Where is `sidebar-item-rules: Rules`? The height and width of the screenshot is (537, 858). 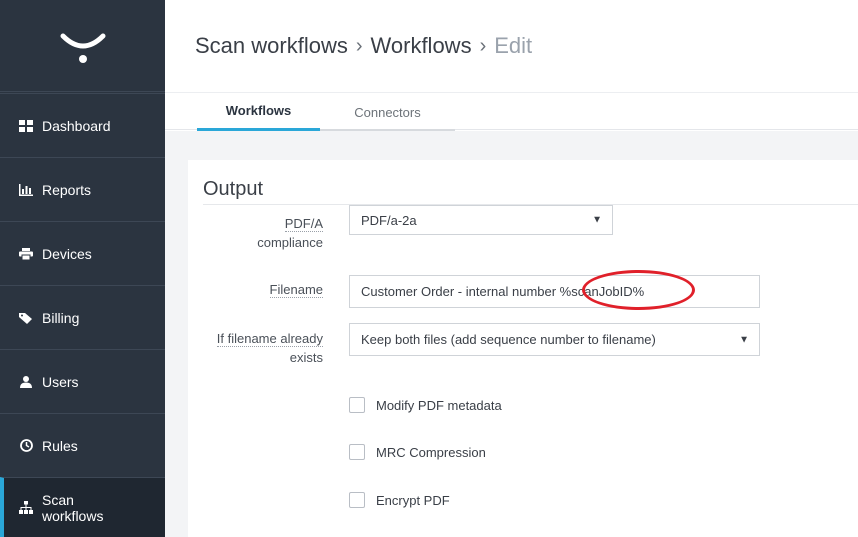
sidebar-item-rules: Rules is located at coordinates (82, 445).